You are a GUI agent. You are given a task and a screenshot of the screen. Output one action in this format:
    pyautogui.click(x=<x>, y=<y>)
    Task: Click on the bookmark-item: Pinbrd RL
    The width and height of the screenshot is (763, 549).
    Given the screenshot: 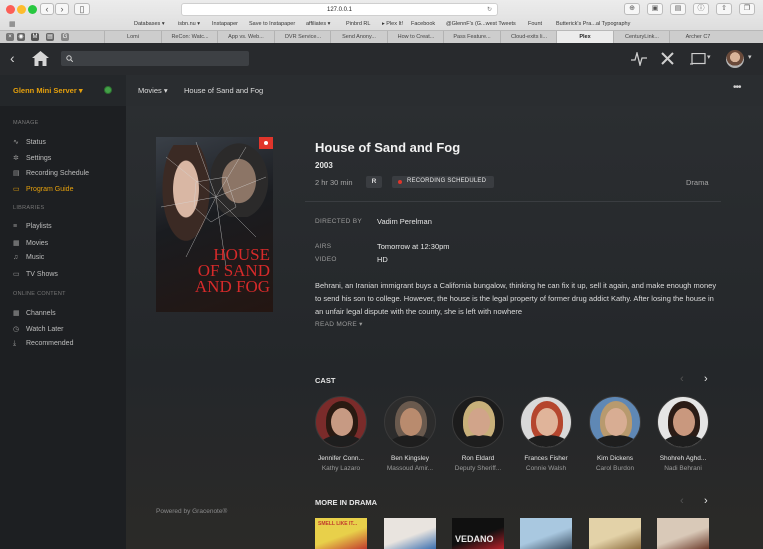 What is the action you would take?
    pyautogui.click(x=358, y=24)
    